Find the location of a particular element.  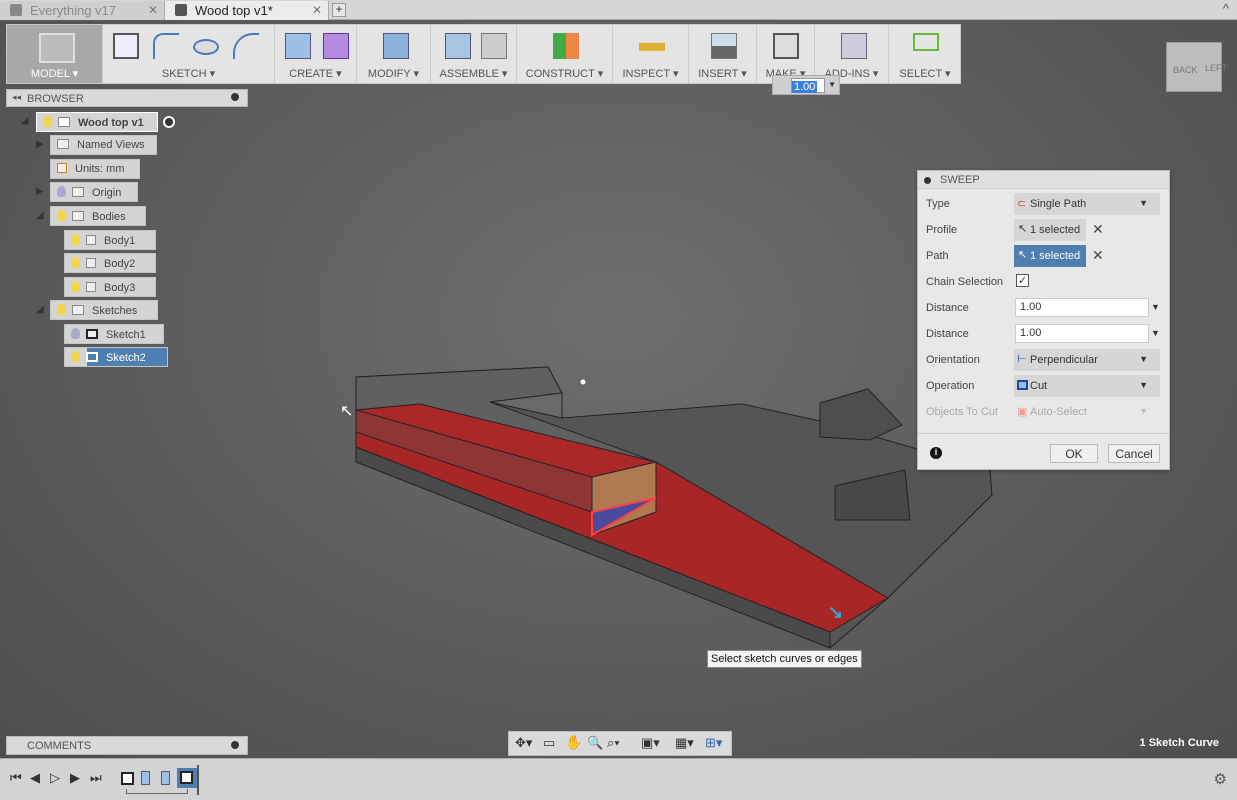

tree-body1: Body1 is located at coordinates (110, 240).